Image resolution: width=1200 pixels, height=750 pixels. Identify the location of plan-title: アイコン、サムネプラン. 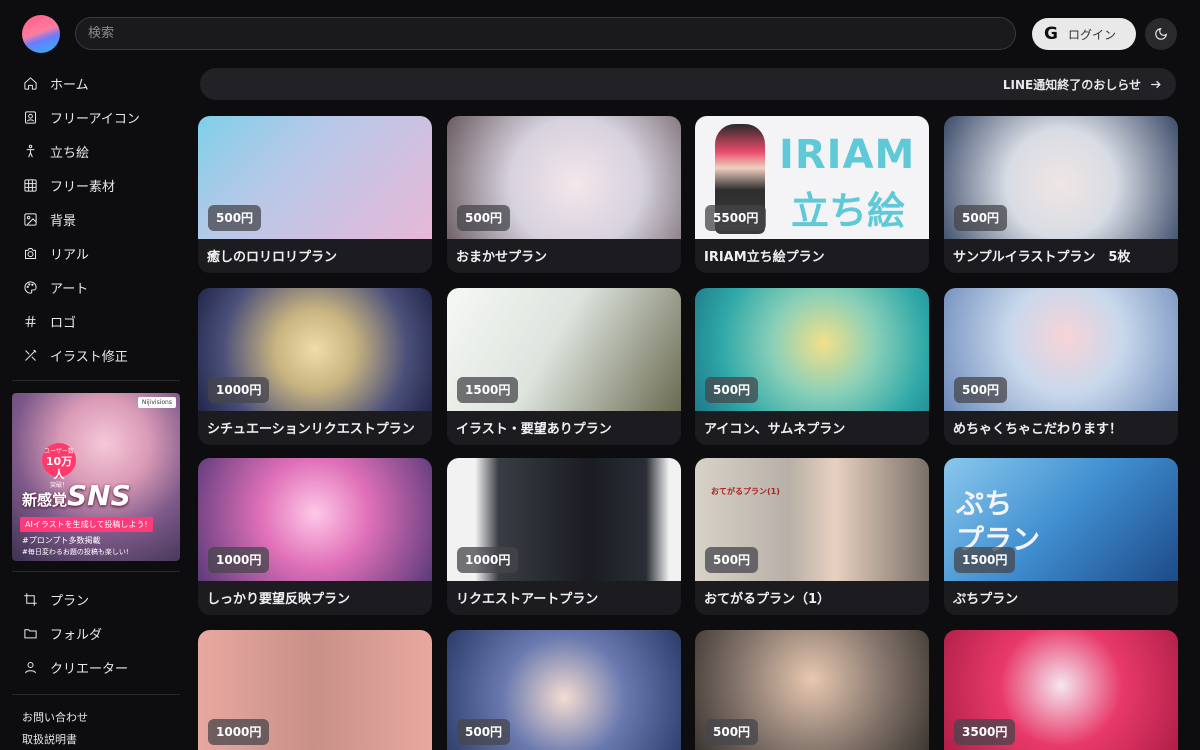
(775, 429).